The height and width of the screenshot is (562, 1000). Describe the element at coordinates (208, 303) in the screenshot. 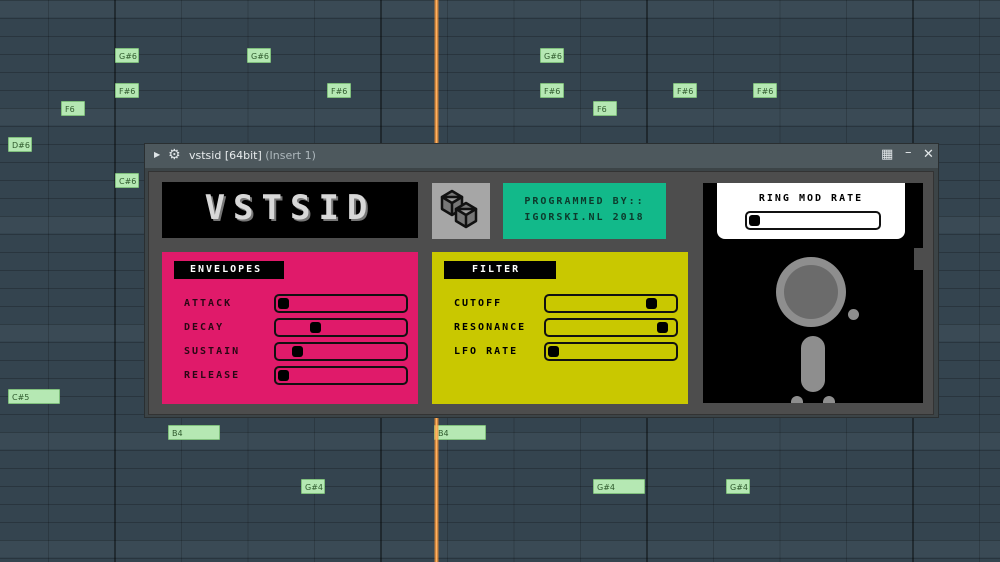

I see `attack-label: ATTACK` at that location.